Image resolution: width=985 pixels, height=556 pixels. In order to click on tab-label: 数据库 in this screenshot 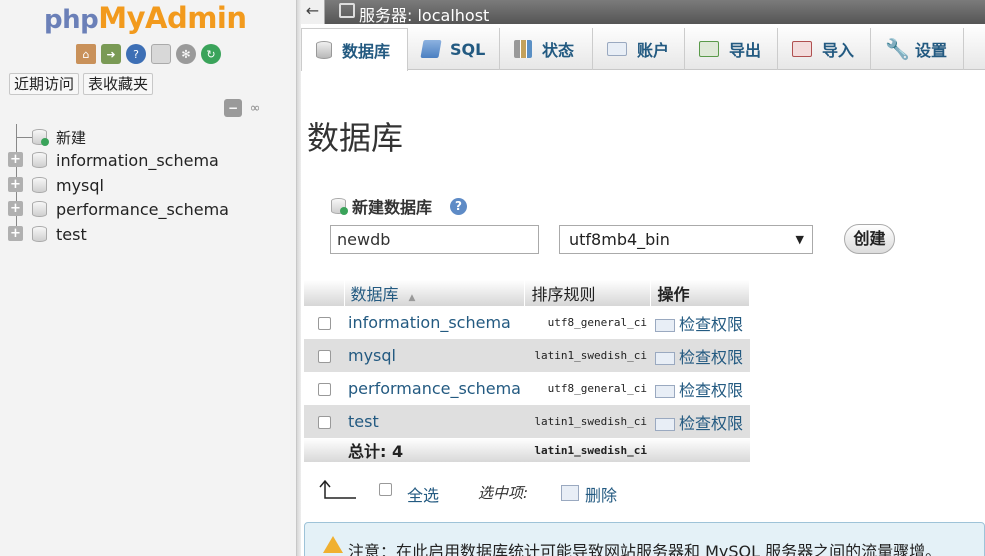, I will do `click(366, 51)`.